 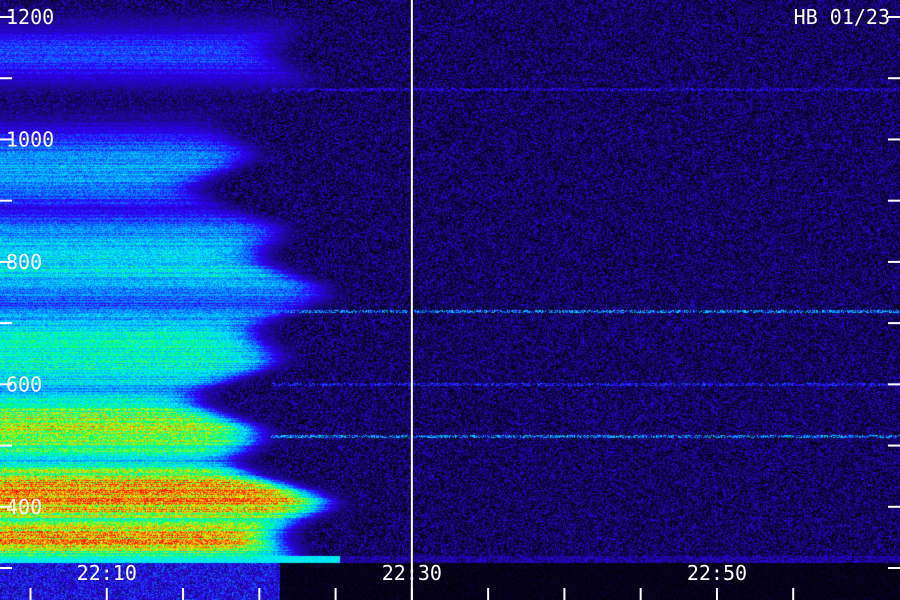 What do you see at coordinates (842, 17) in the screenshot?
I see `corner-label: HB 01/23` at bounding box center [842, 17].